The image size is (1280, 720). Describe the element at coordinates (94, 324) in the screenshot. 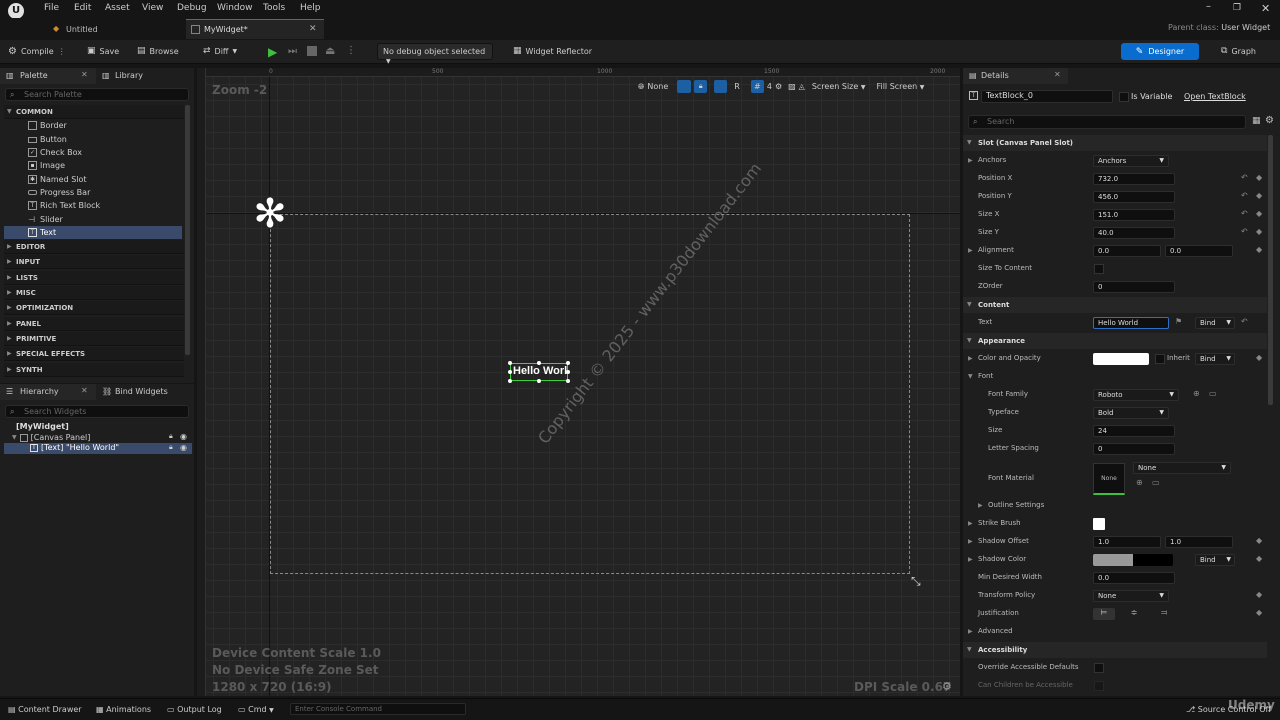

I see `palette-category-panel: ▶ PANEL` at that location.